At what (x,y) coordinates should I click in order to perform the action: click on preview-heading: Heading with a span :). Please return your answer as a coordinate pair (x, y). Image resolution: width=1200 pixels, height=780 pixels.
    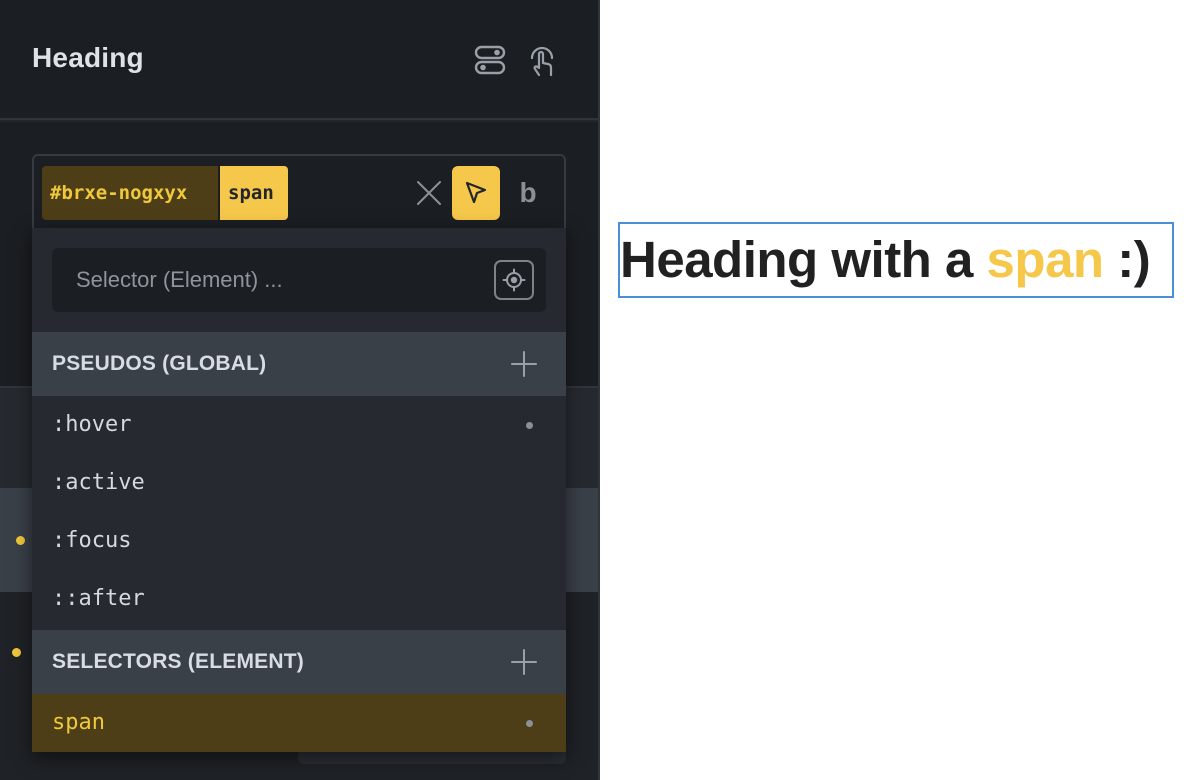
    Looking at the image, I should click on (885, 260).